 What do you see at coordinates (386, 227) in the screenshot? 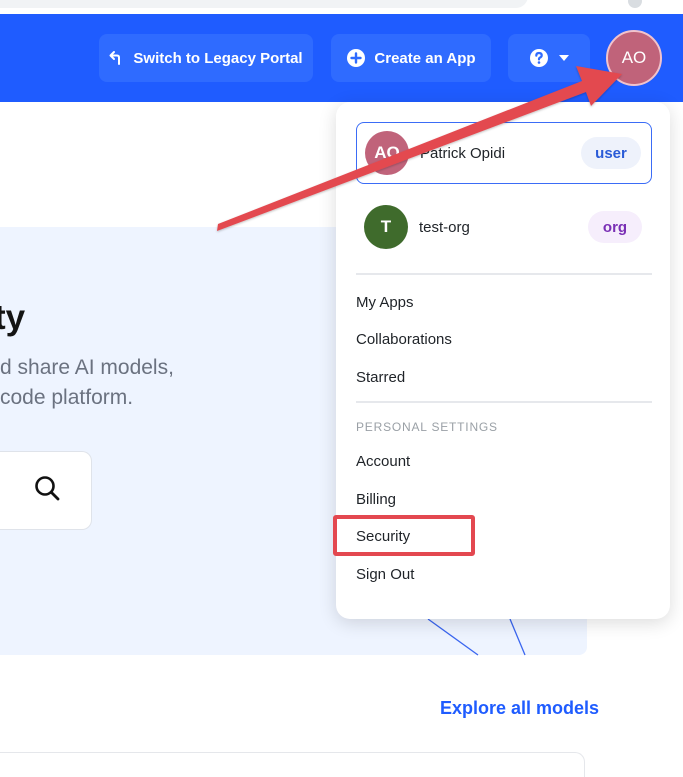
I see `account-avatar-org: T` at bounding box center [386, 227].